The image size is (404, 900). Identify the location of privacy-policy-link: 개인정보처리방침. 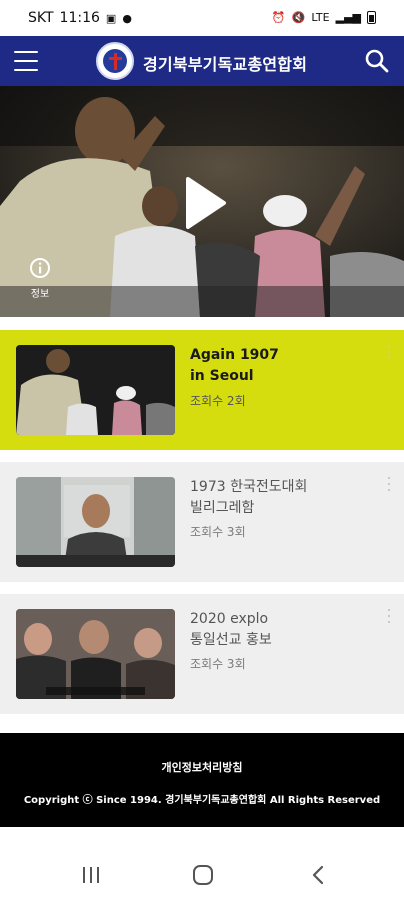
(202, 767).